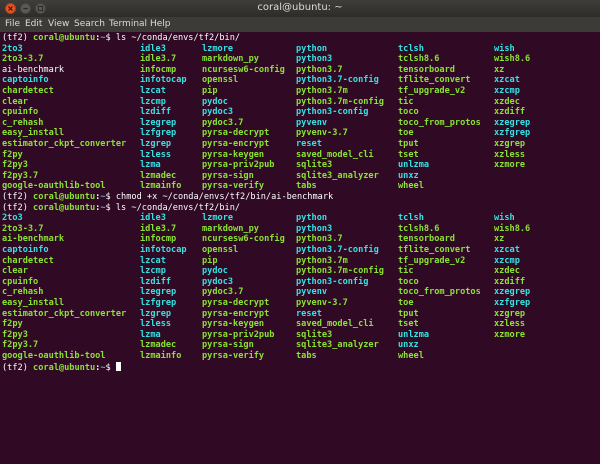 The width and height of the screenshot is (600, 464). I want to click on title-bar: coral@ubuntu: ~, so click(300, 8).